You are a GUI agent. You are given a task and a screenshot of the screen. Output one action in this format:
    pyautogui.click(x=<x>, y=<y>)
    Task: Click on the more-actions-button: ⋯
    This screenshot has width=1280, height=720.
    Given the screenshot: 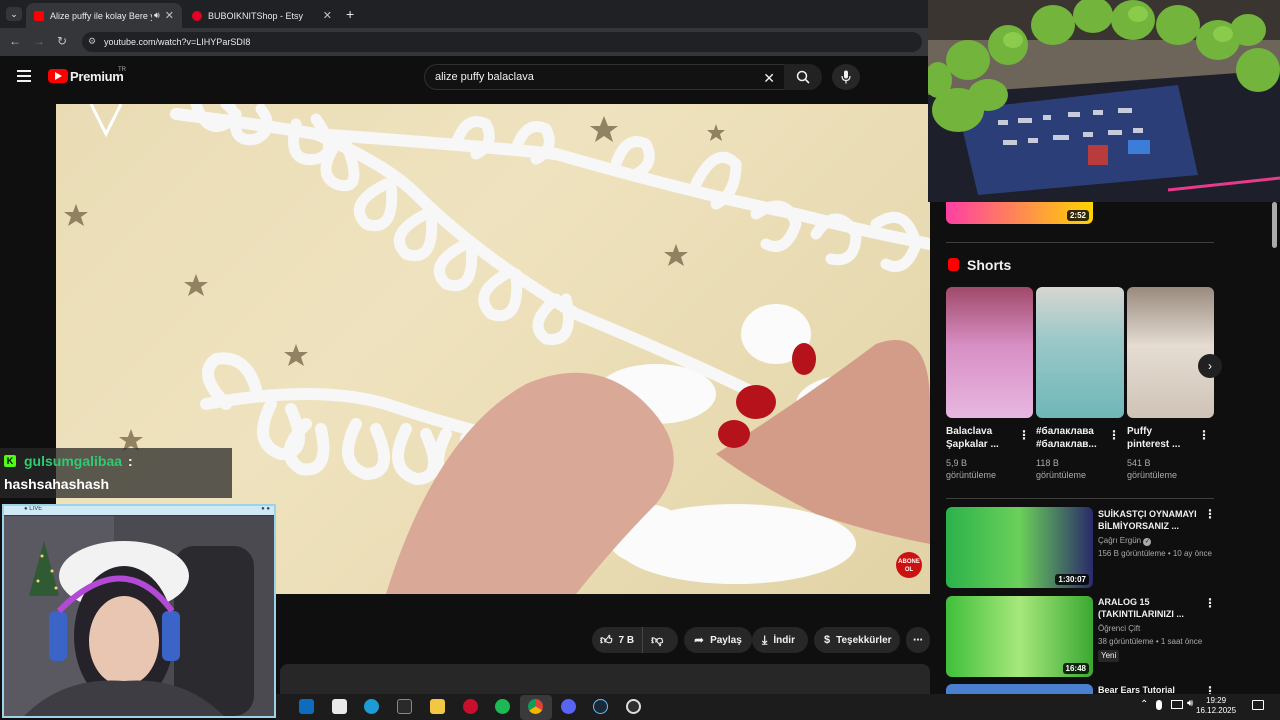 What is the action you would take?
    pyautogui.click(x=918, y=640)
    